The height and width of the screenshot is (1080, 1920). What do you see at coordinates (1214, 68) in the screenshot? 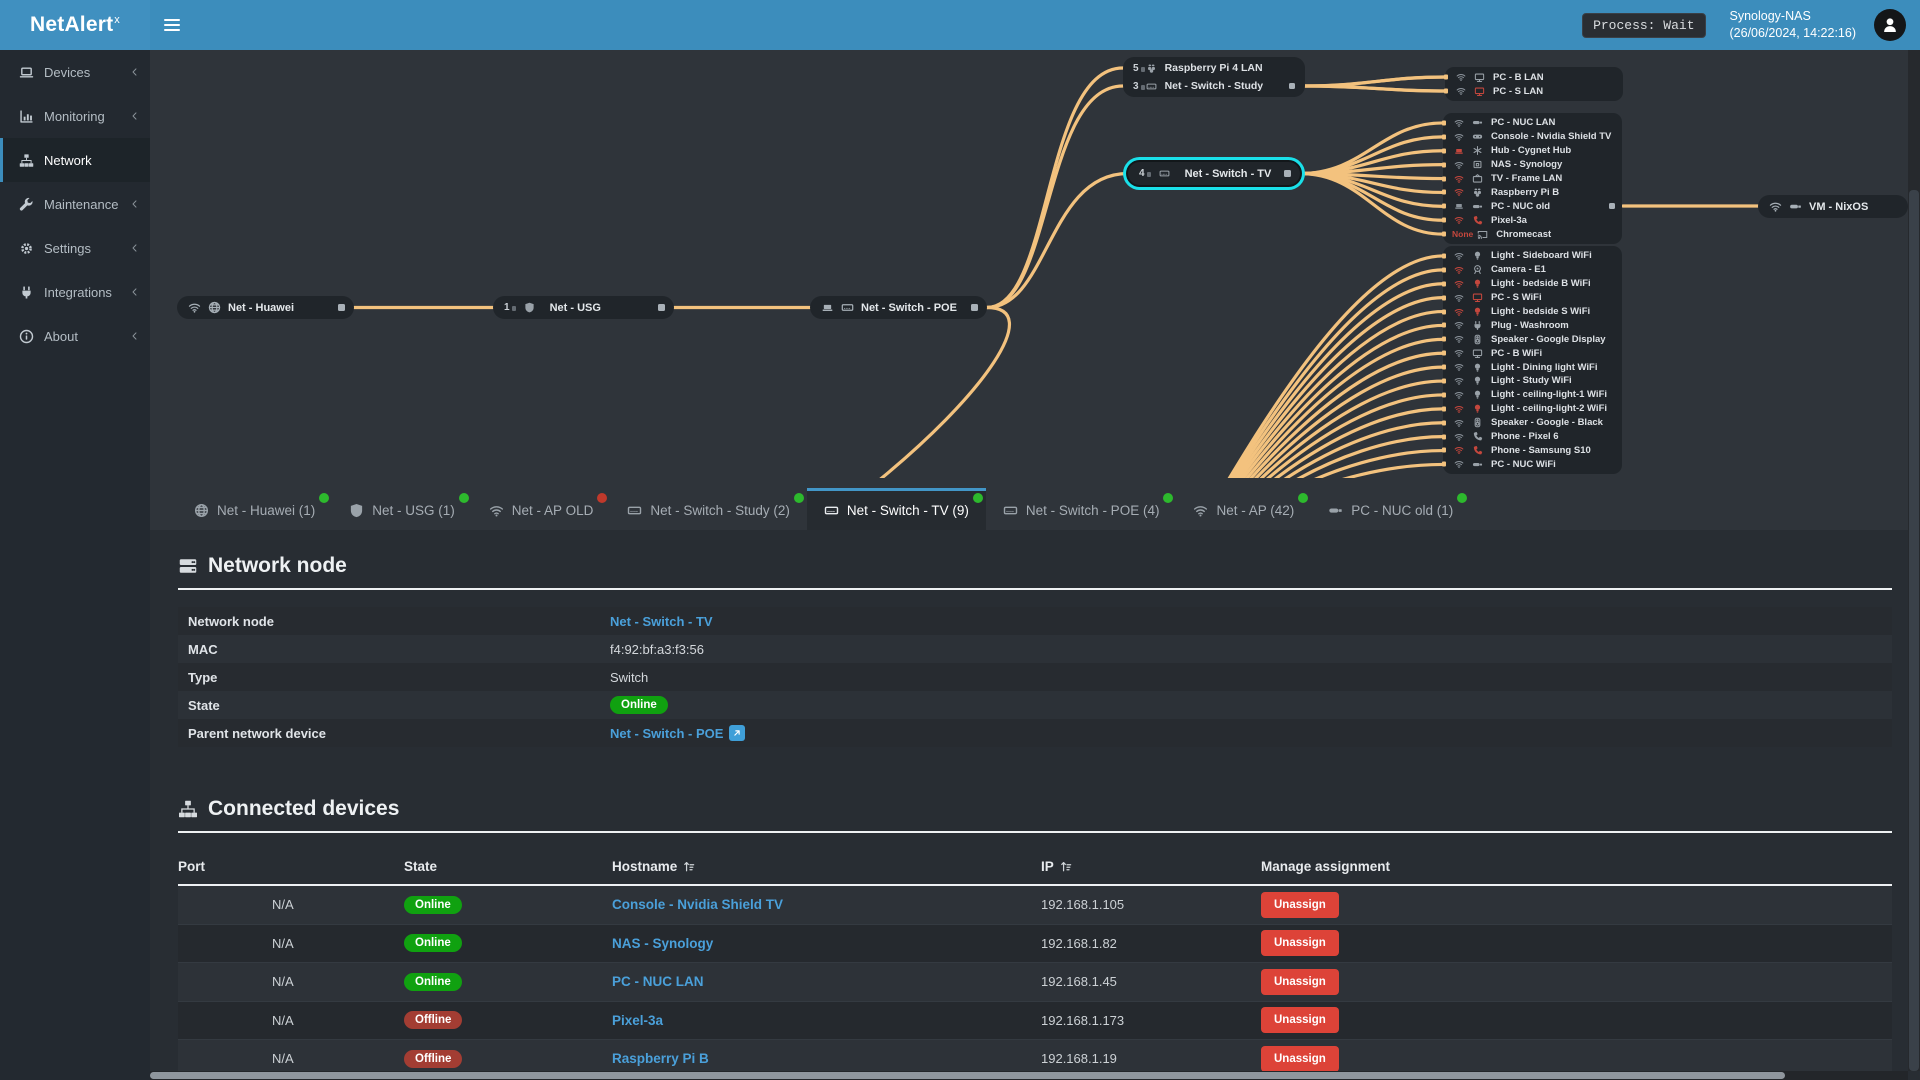
I see `topology-node-row: 5 Raspberry Pi 4 LAN` at bounding box center [1214, 68].